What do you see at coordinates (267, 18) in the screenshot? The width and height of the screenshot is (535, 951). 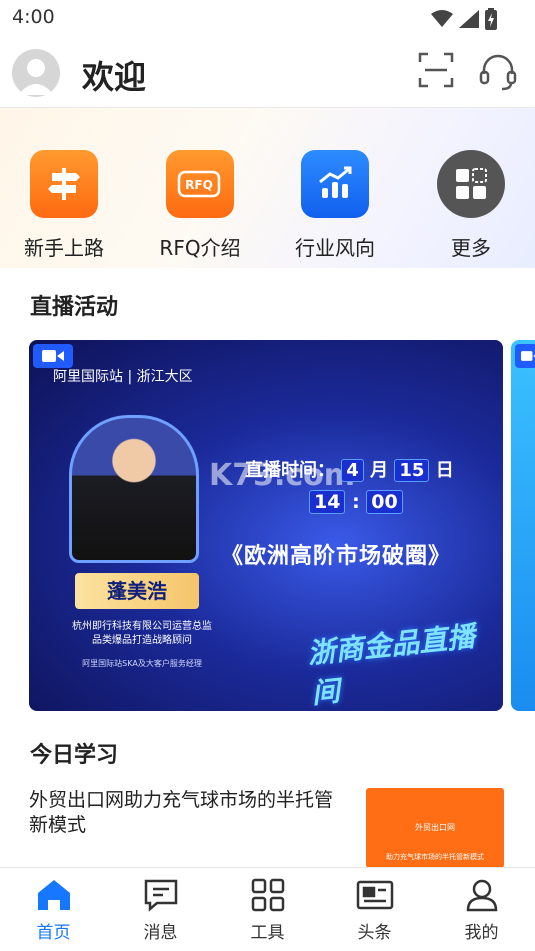 I see `status-bar: 4:00` at bounding box center [267, 18].